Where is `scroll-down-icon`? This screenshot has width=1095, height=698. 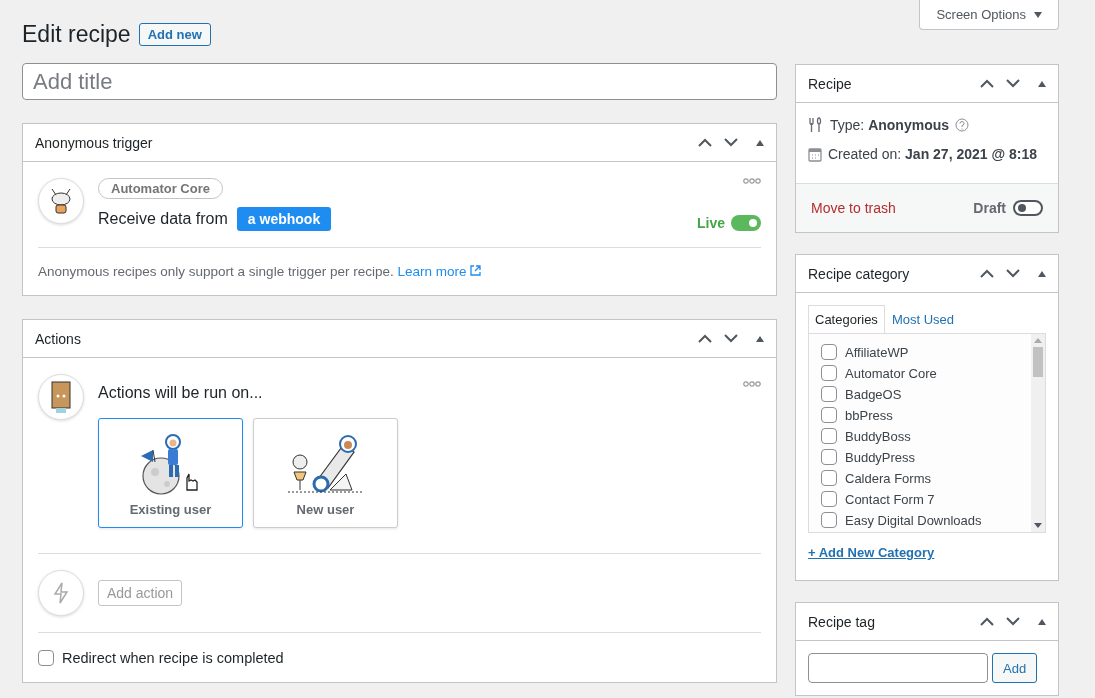
scroll-down-icon is located at coordinates (1038, 525).